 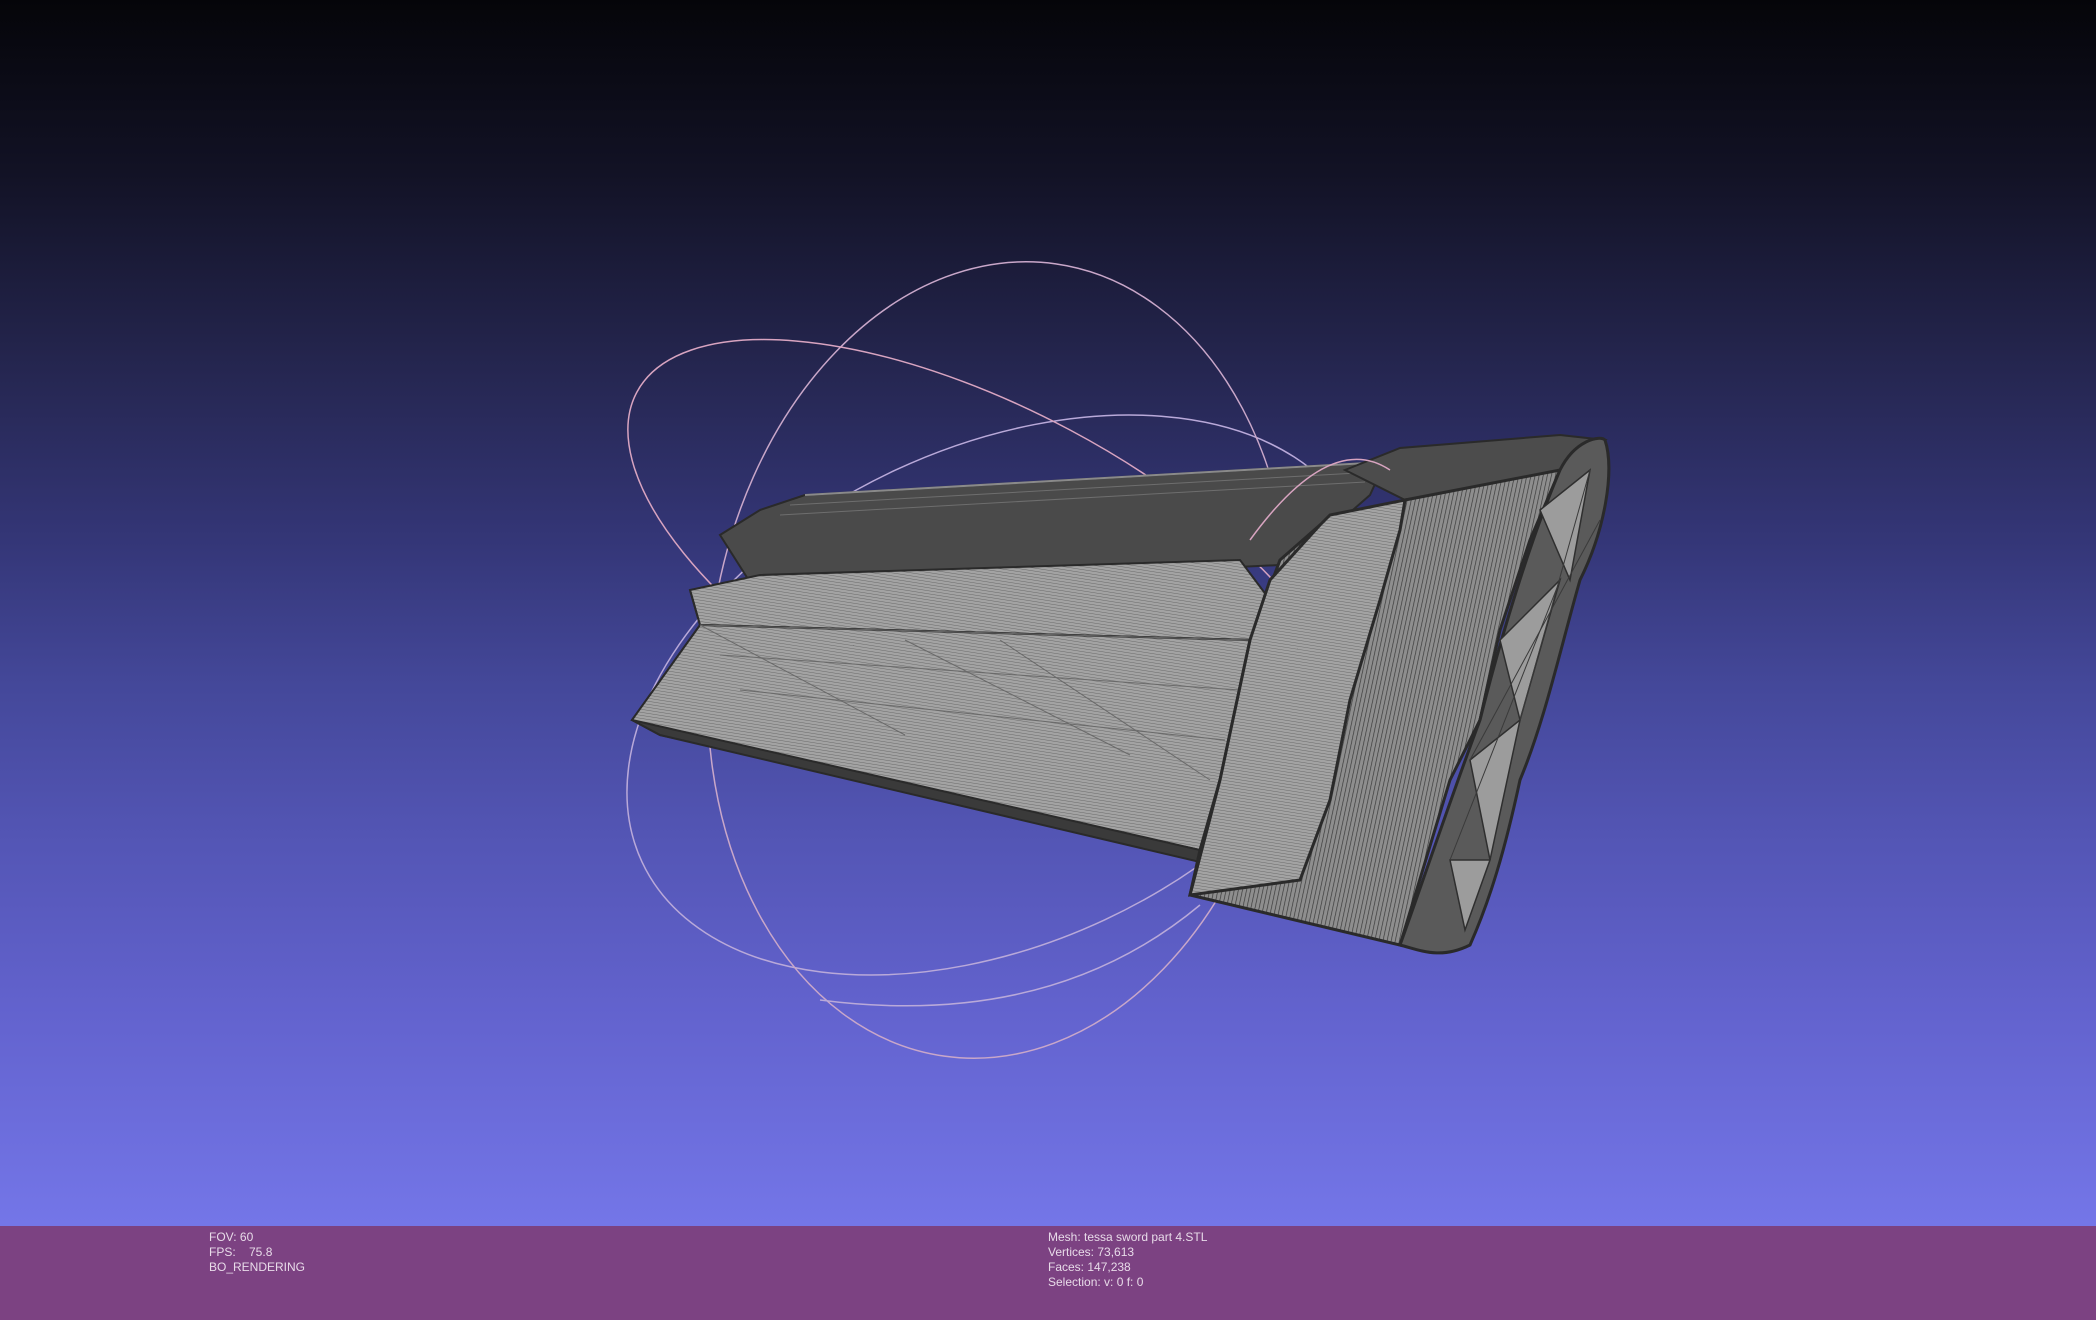 What do you see at coordinates (1089, 1267) in the screenshot?
I see `faces-label: Faces: 147,238` at bounding box center [1089, 1267].